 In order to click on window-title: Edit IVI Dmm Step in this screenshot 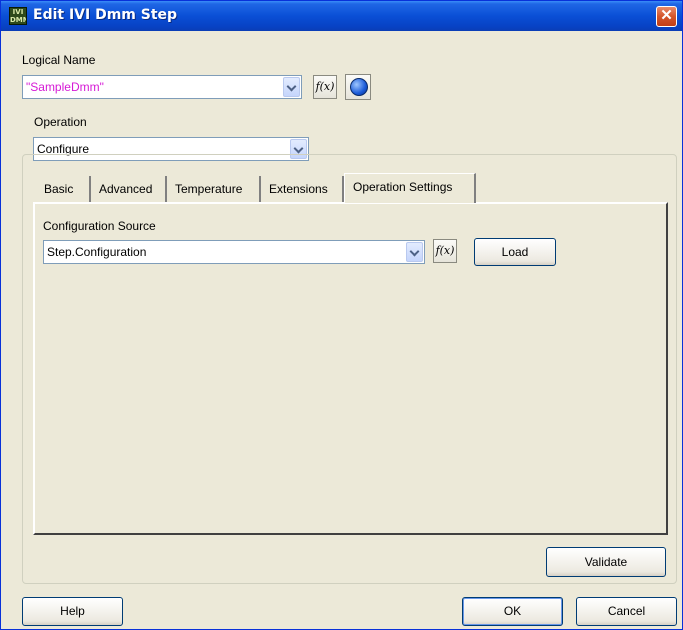, I will do `click(105, 15)`.